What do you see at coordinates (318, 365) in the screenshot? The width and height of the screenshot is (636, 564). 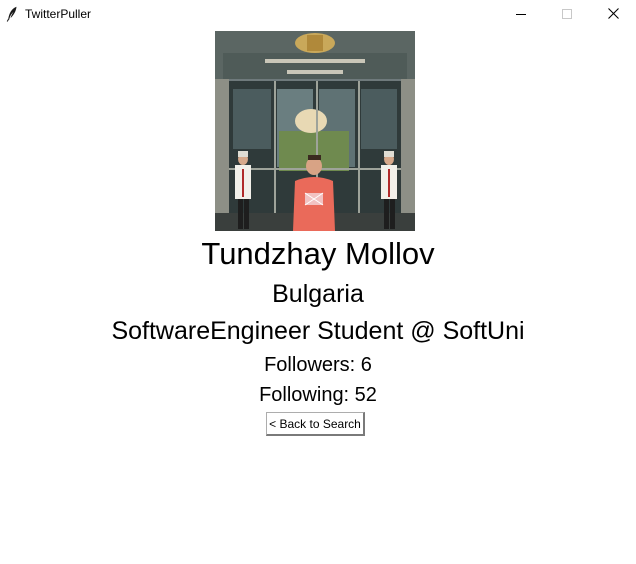 I see `followers-count: Followers: 6` at bounding box center [318, 365].